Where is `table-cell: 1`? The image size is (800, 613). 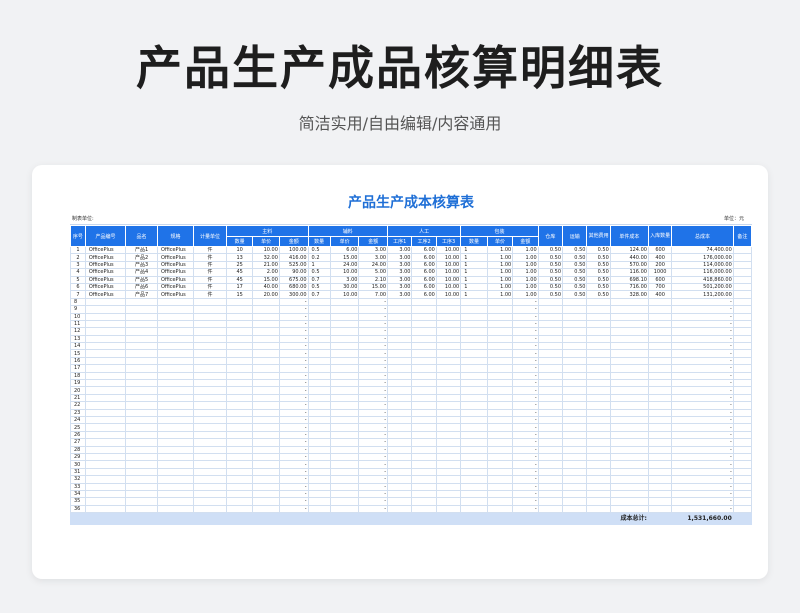 table-cell: 1 is located at coordinates (78, 250).